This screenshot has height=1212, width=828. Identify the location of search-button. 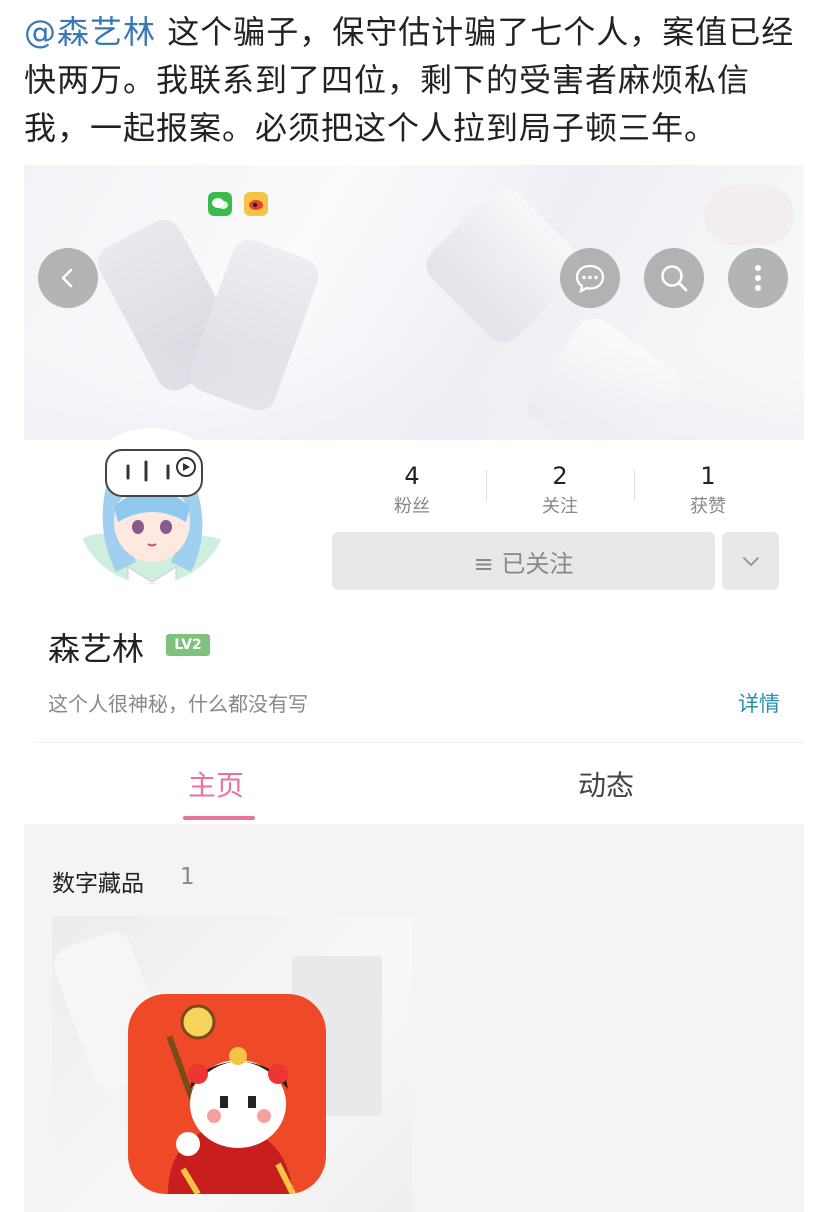
(674, 278).